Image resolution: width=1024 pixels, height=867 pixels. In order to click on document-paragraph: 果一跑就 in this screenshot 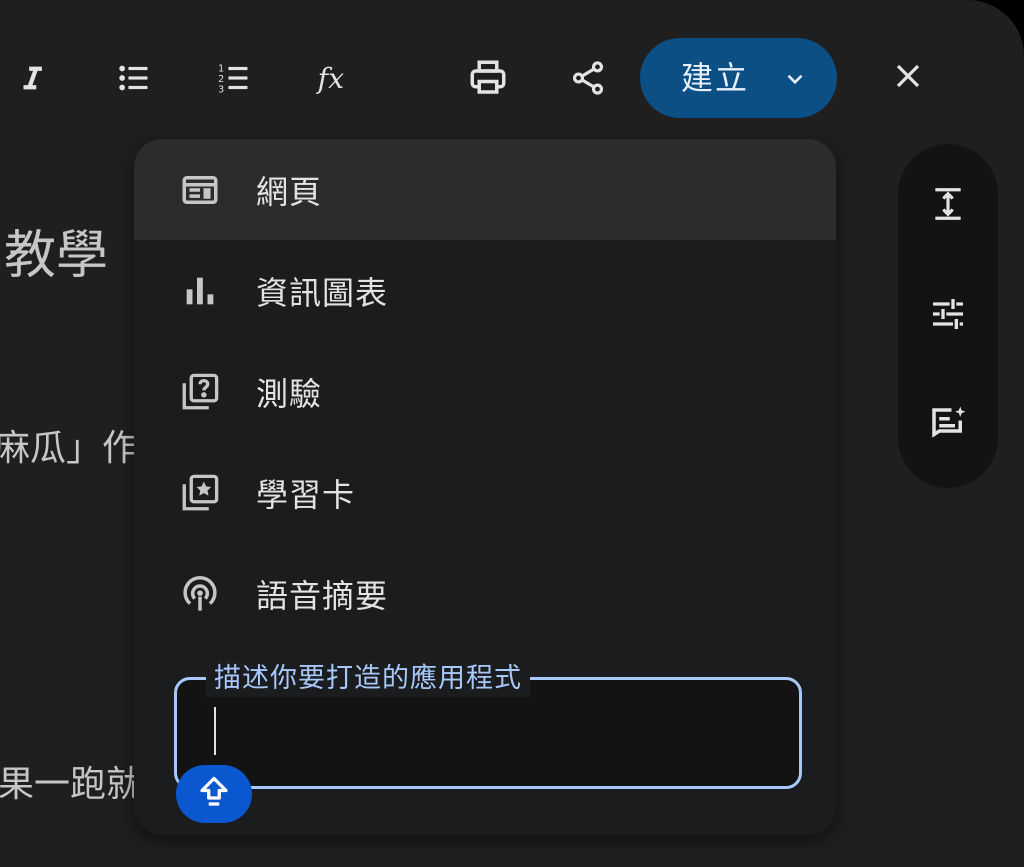, I will do `click(71, 784)`.